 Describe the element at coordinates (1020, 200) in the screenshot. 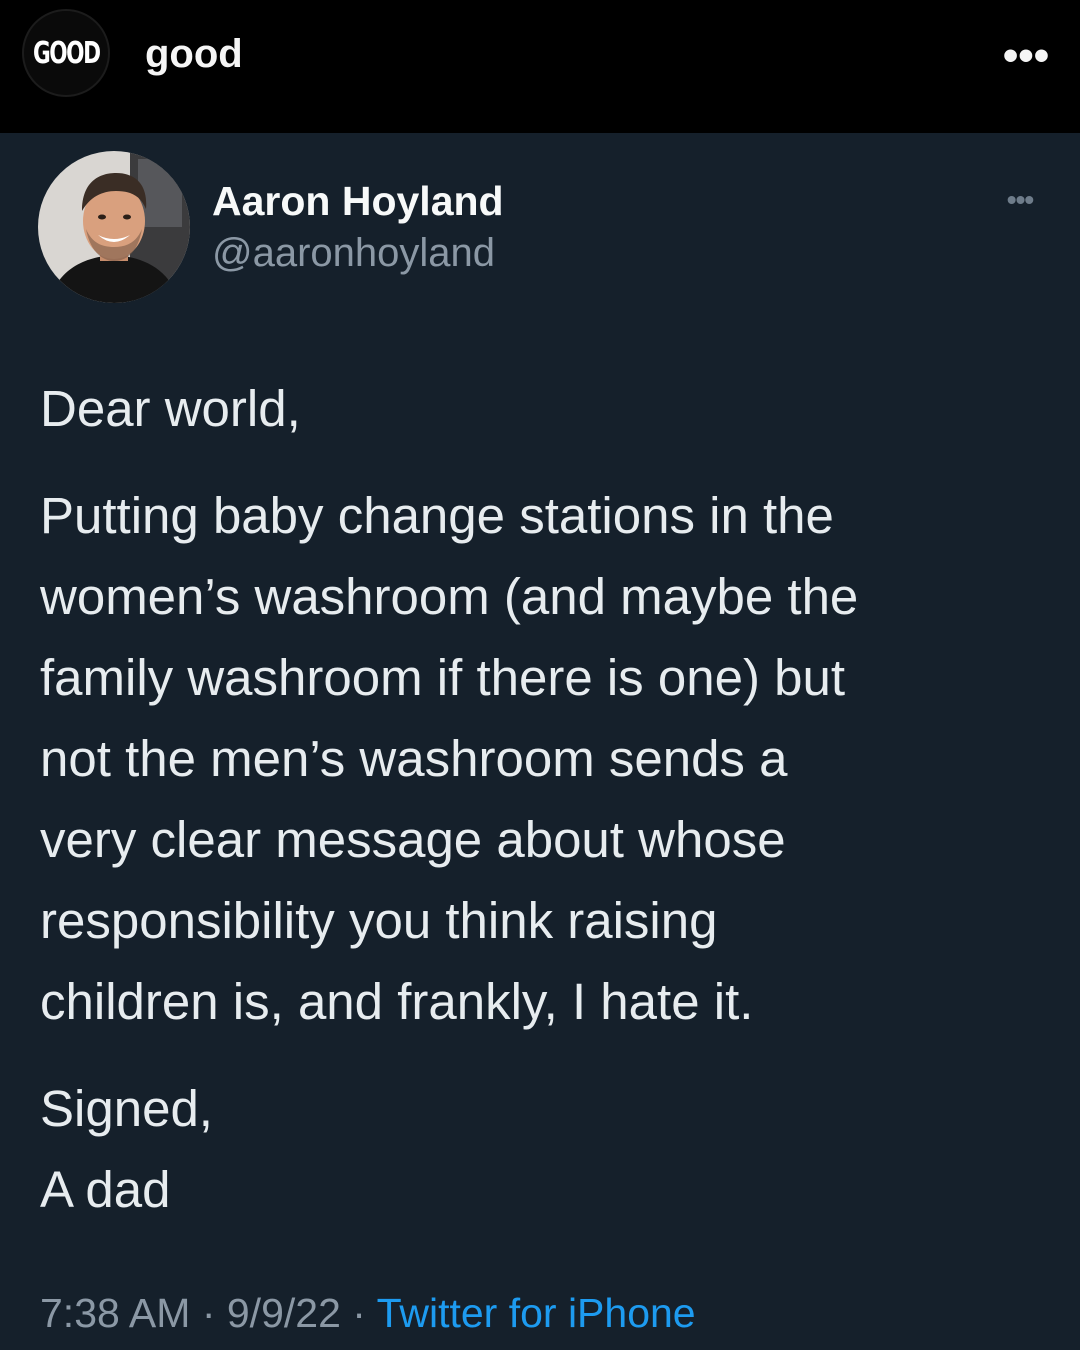

I see `tweet-more-icon: •••` at that location.